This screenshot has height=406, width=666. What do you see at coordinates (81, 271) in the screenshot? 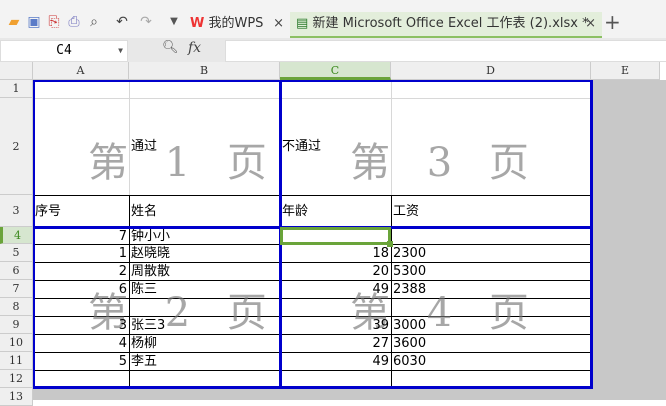
I see `cell: 2` at bounding box center [81, 271].